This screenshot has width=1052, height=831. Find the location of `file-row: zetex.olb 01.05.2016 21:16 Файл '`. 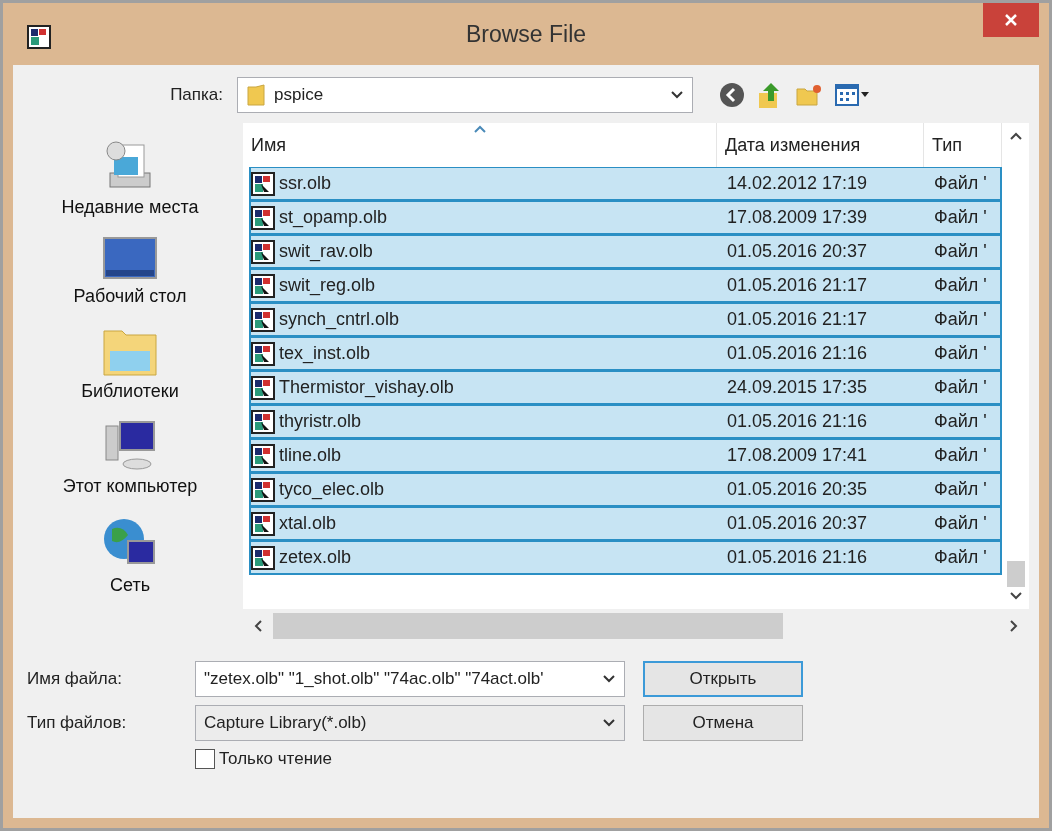

file-row: zetex.olb 01.05.2016 21:16 Файл ' is located at coordinates (625, 558).